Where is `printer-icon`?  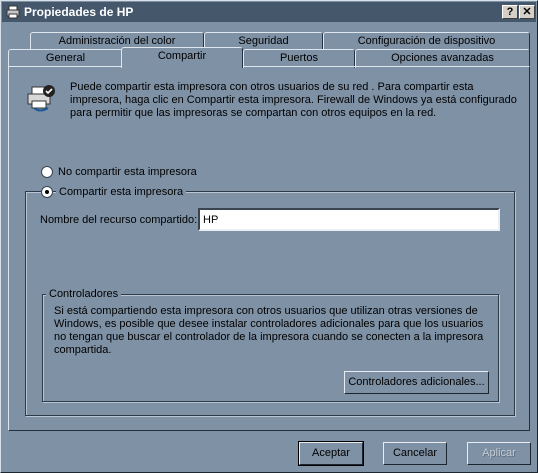 printer-icon is located at coordinates (13, 12).